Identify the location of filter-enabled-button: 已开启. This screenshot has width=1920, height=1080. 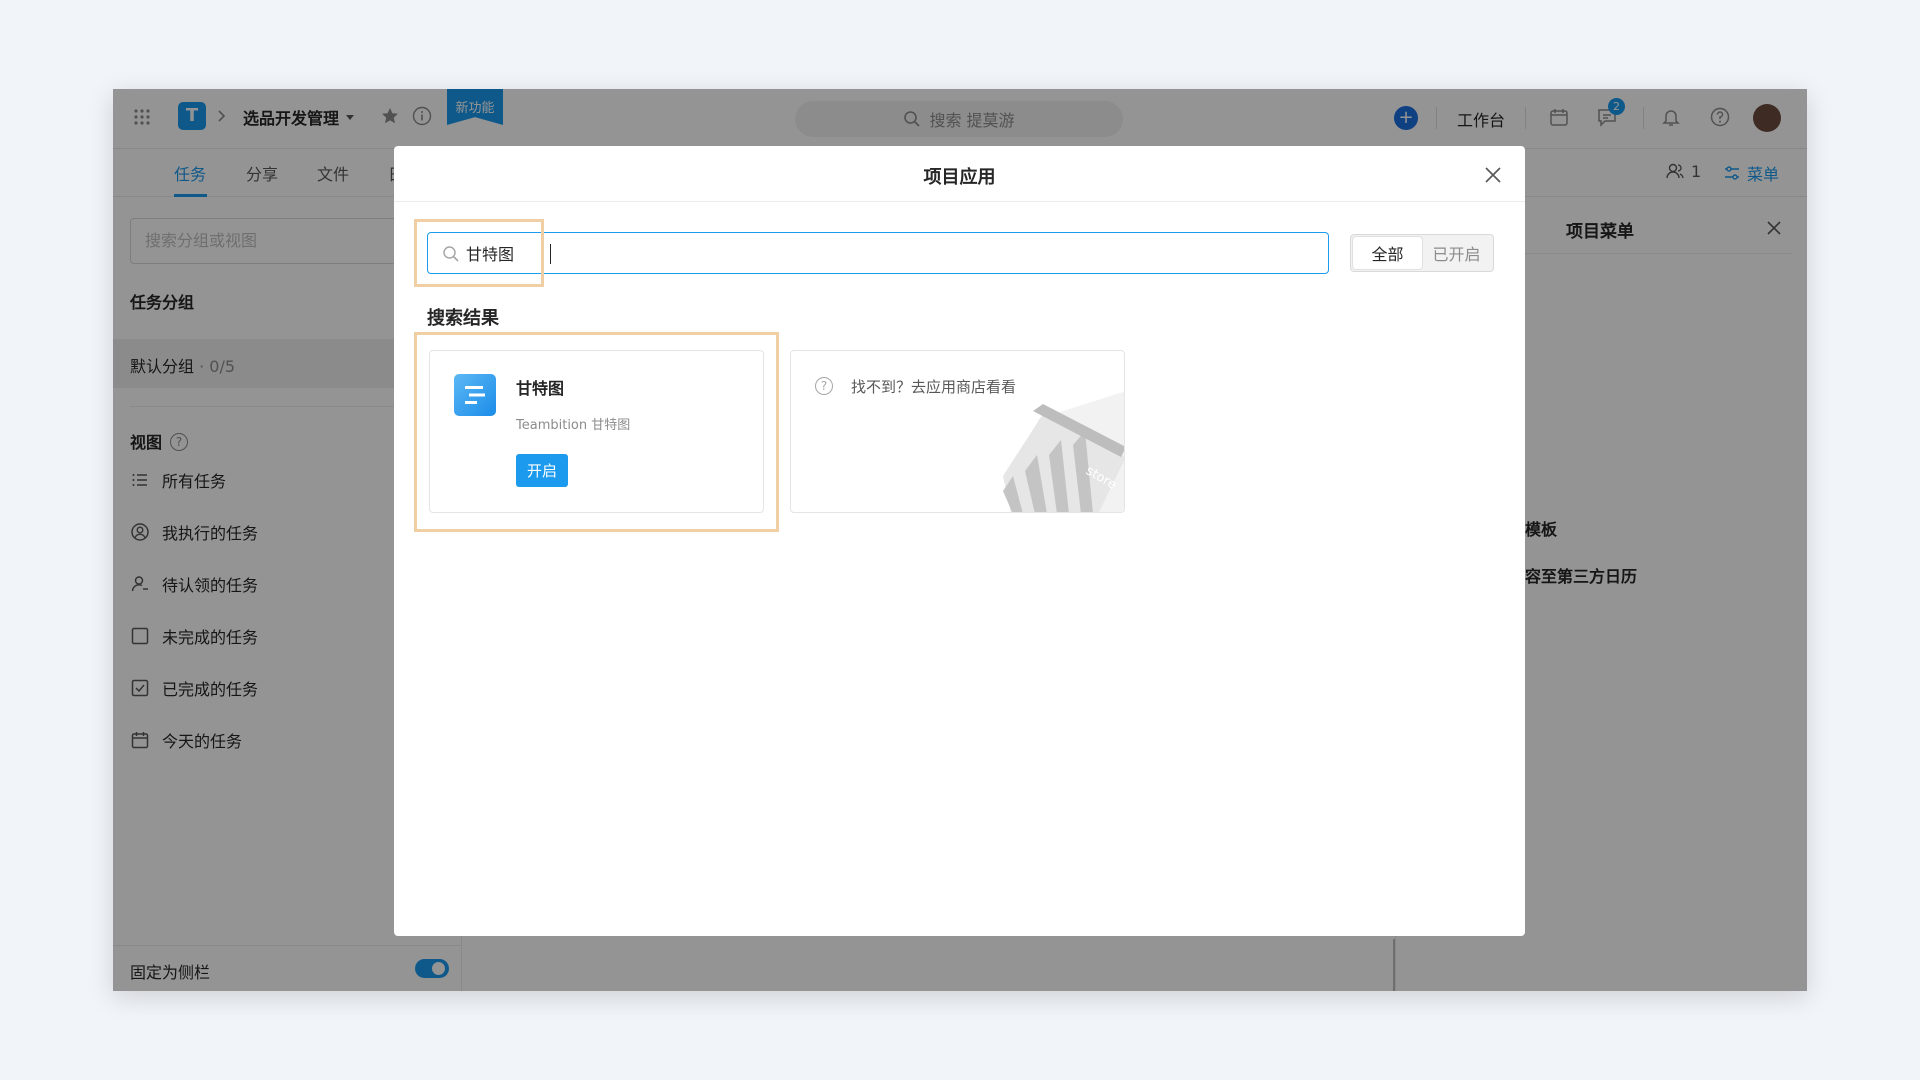
(1456, 253).